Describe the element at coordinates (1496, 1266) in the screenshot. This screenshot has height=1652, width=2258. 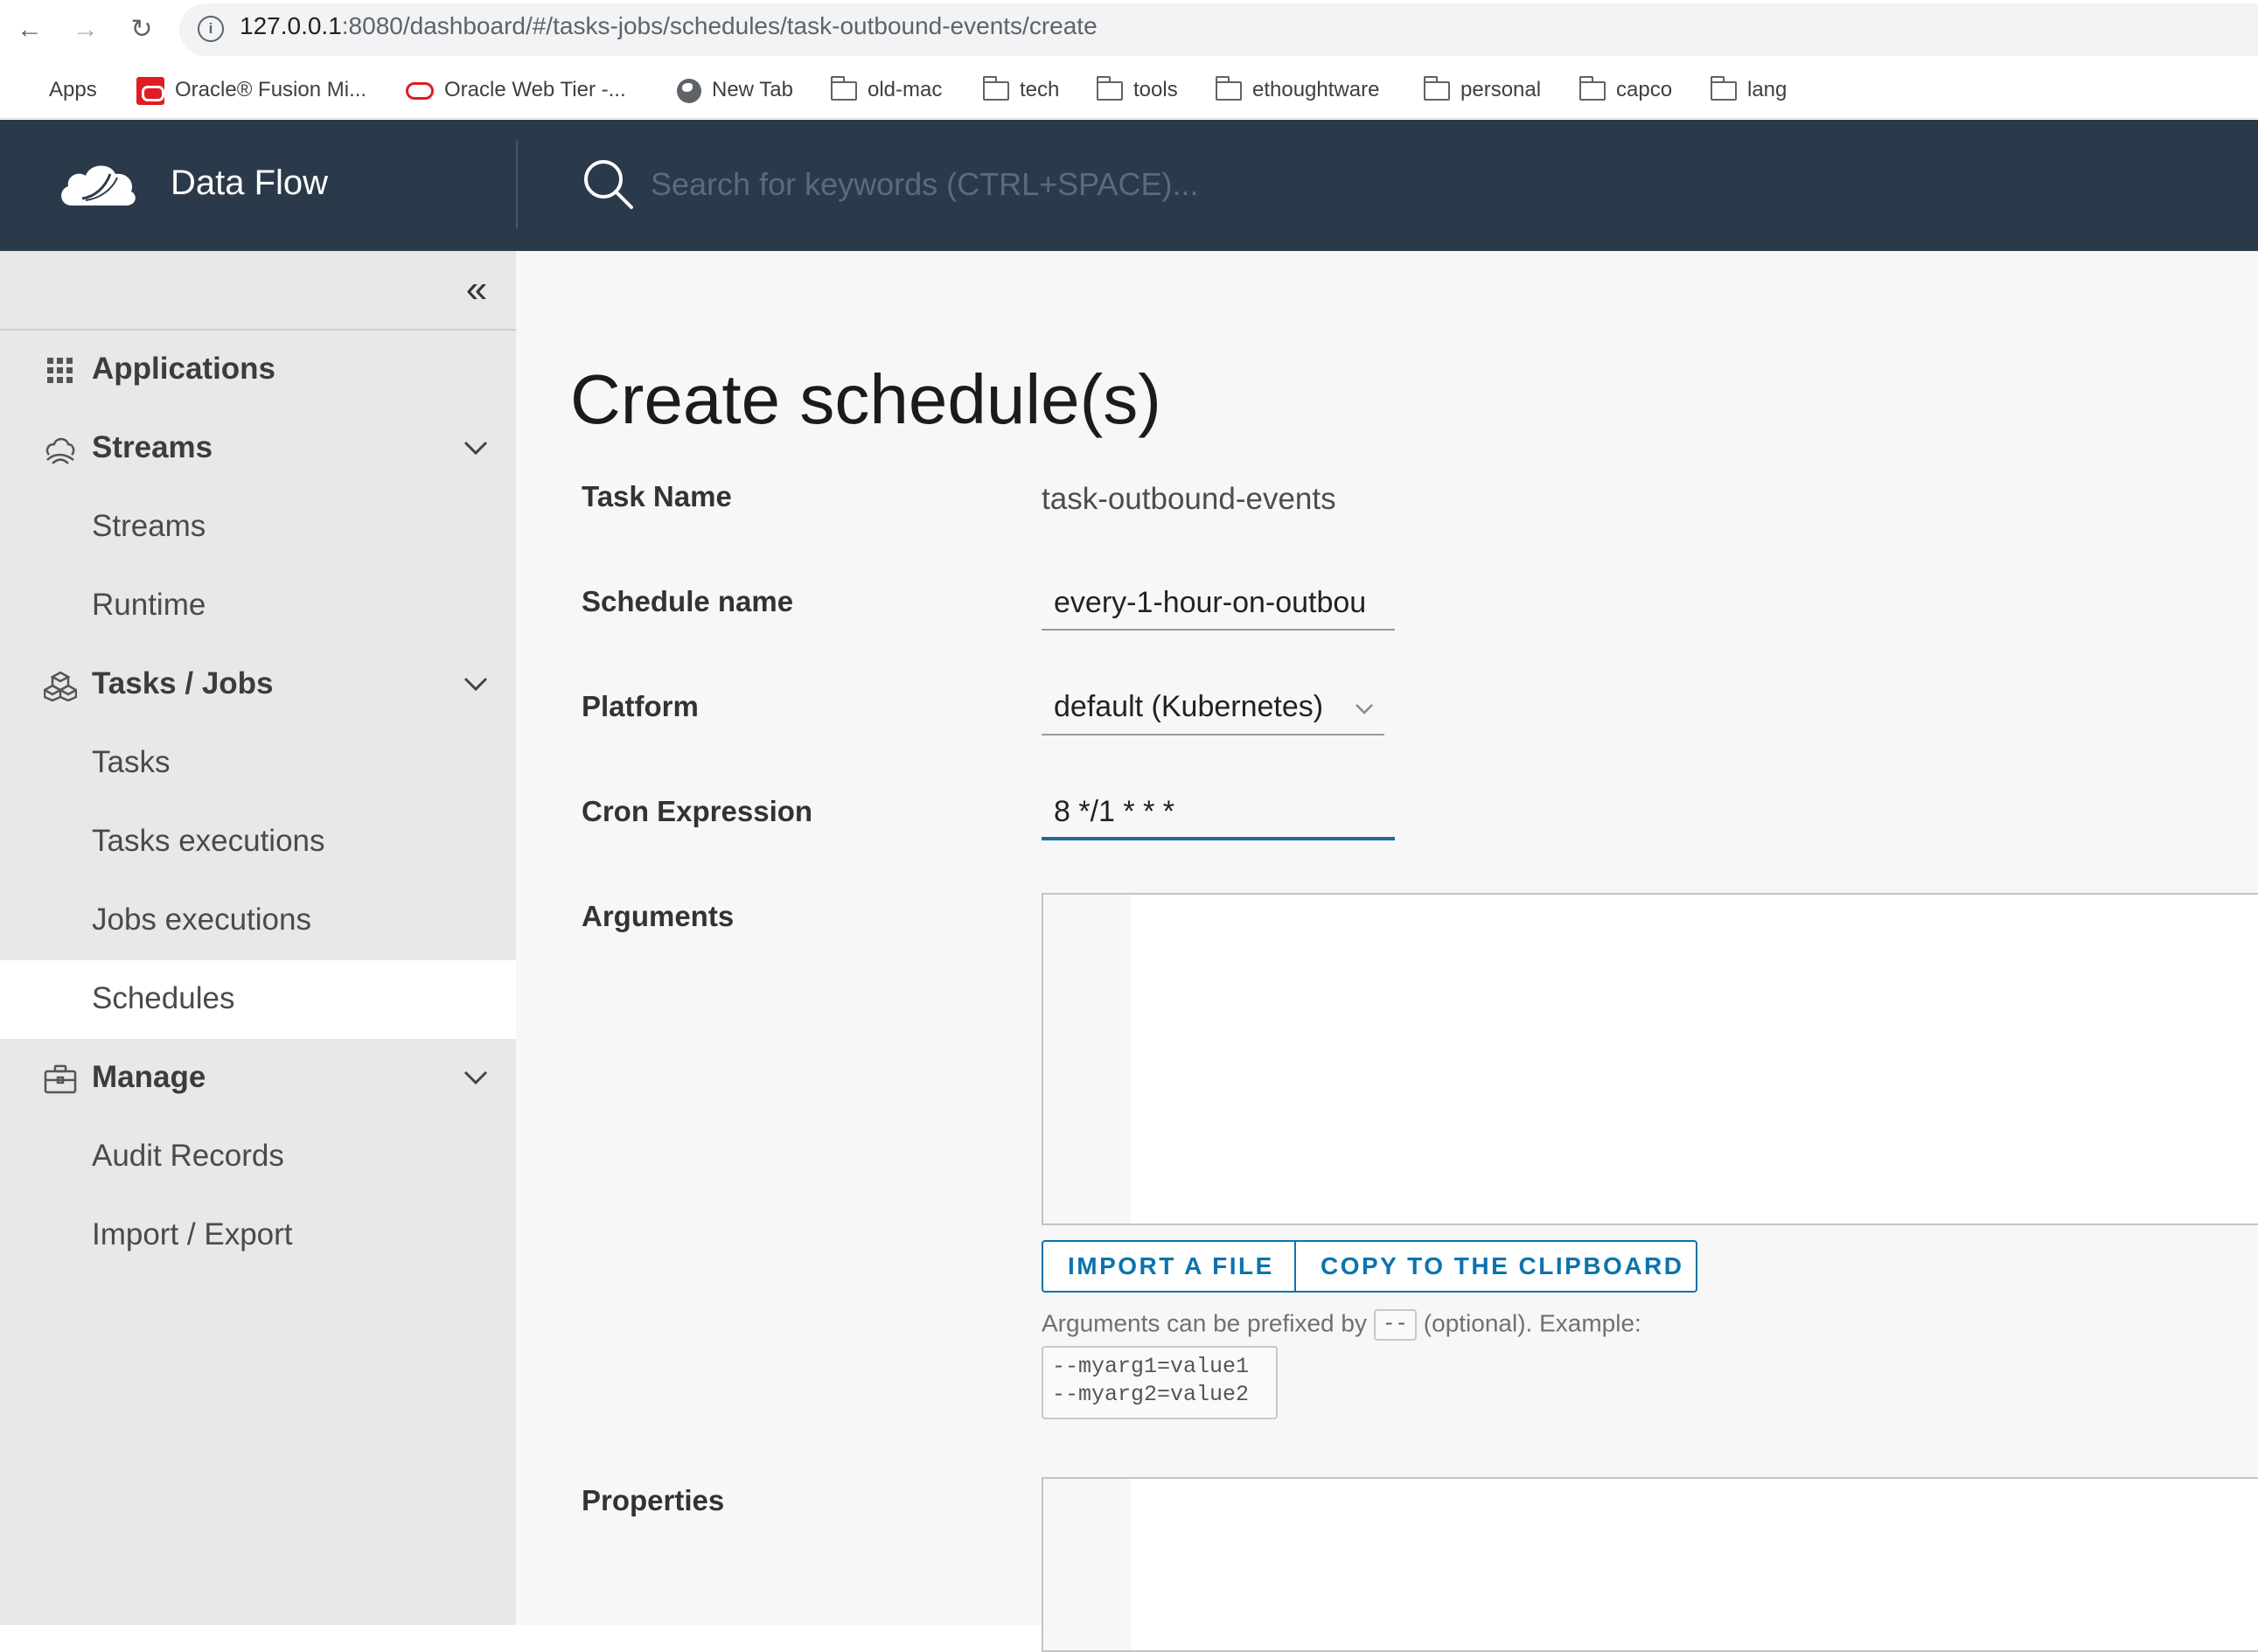
I see `copy-to-clipboard-button: COPY TO THE CLIPBOARD` at that location.